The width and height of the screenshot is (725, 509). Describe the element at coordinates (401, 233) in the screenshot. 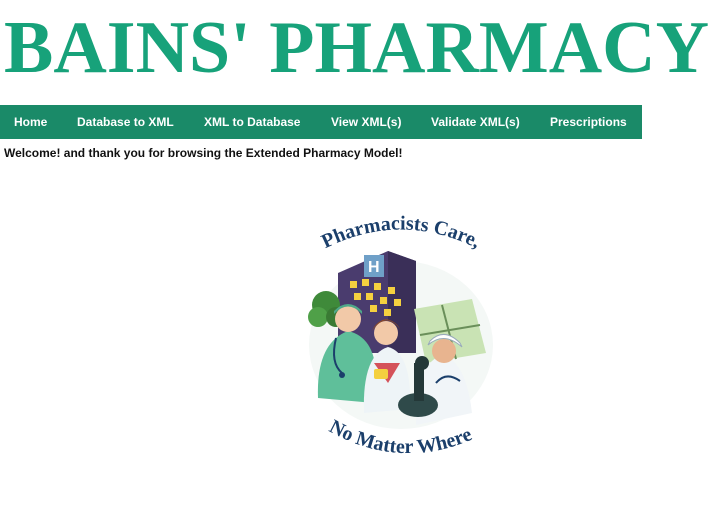

I see `poster-top-text: Pharmacists Care,` at that location.